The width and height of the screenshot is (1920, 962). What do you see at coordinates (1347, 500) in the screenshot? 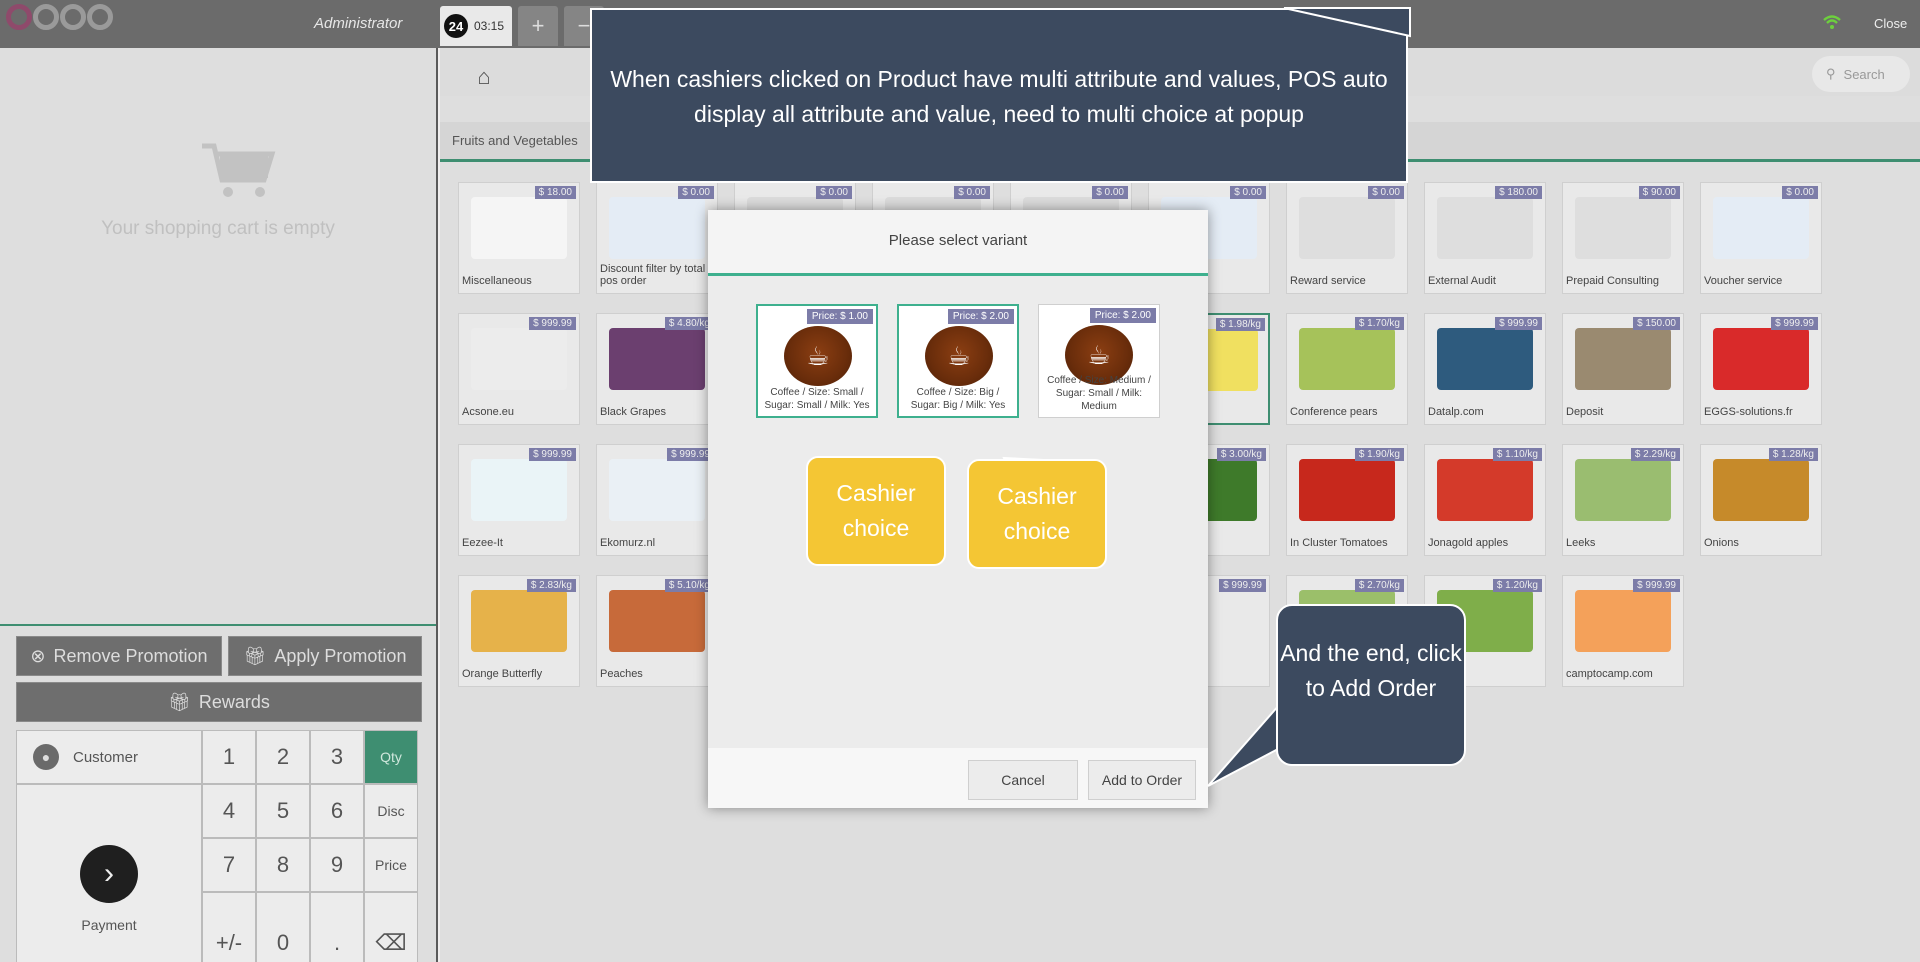
I see `product-card: $ 1.90/kg In Cluster Tomatoes` at bounding box center [1347, 500].